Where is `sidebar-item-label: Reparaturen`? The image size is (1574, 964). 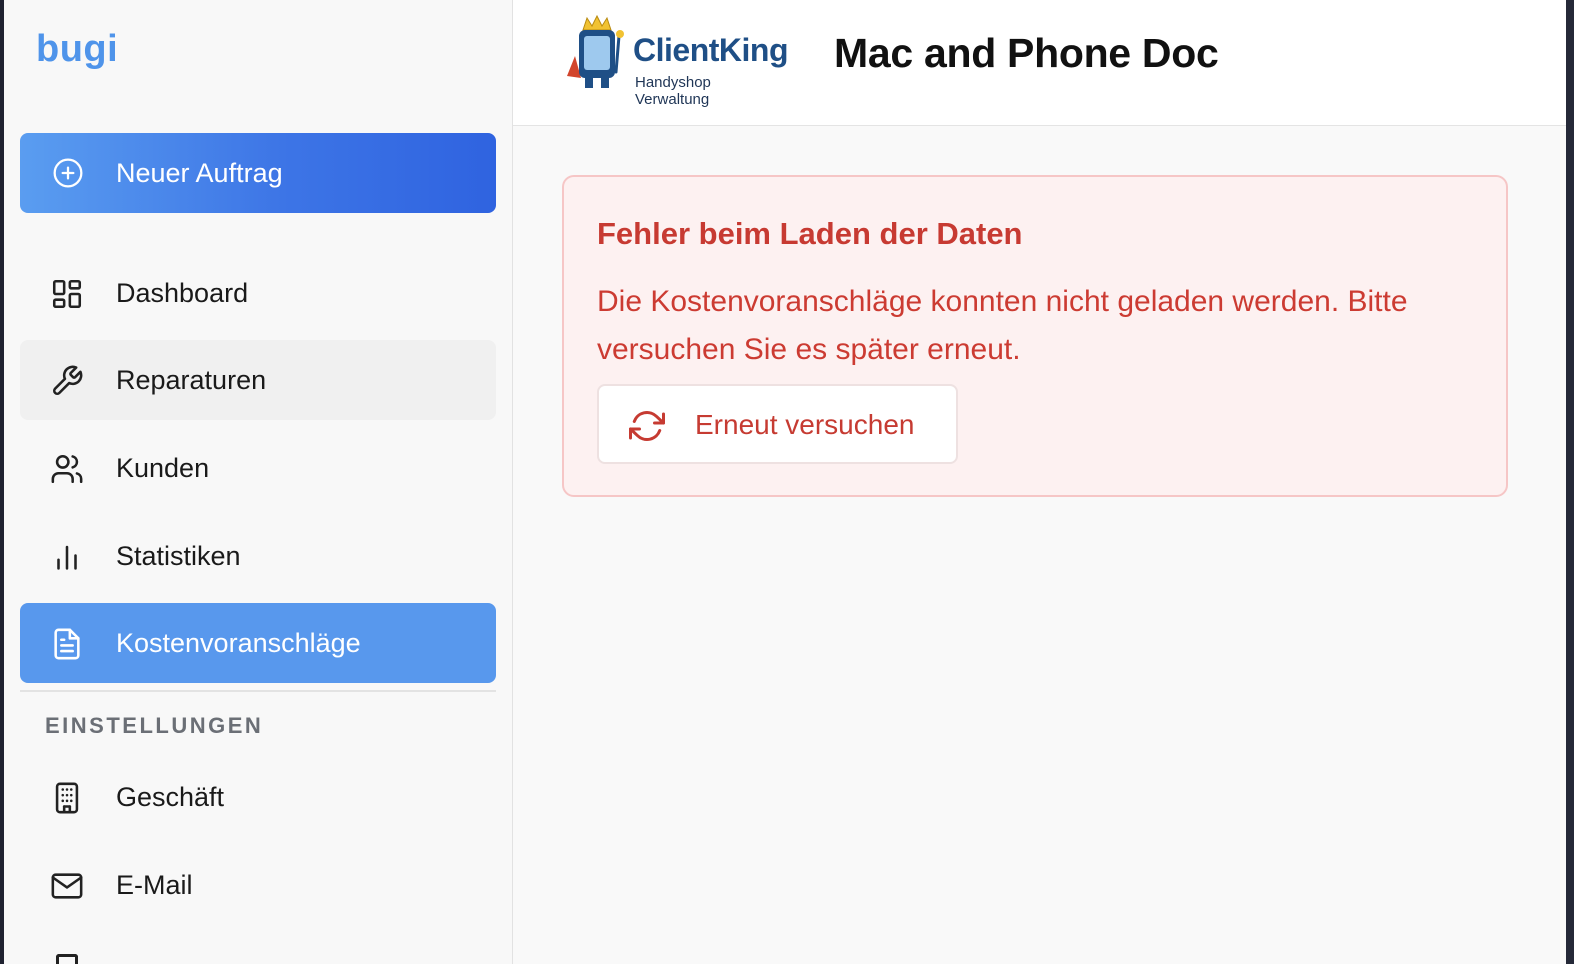
sidebar-item-label: Reparaturen is located at coordinates (191, 380).